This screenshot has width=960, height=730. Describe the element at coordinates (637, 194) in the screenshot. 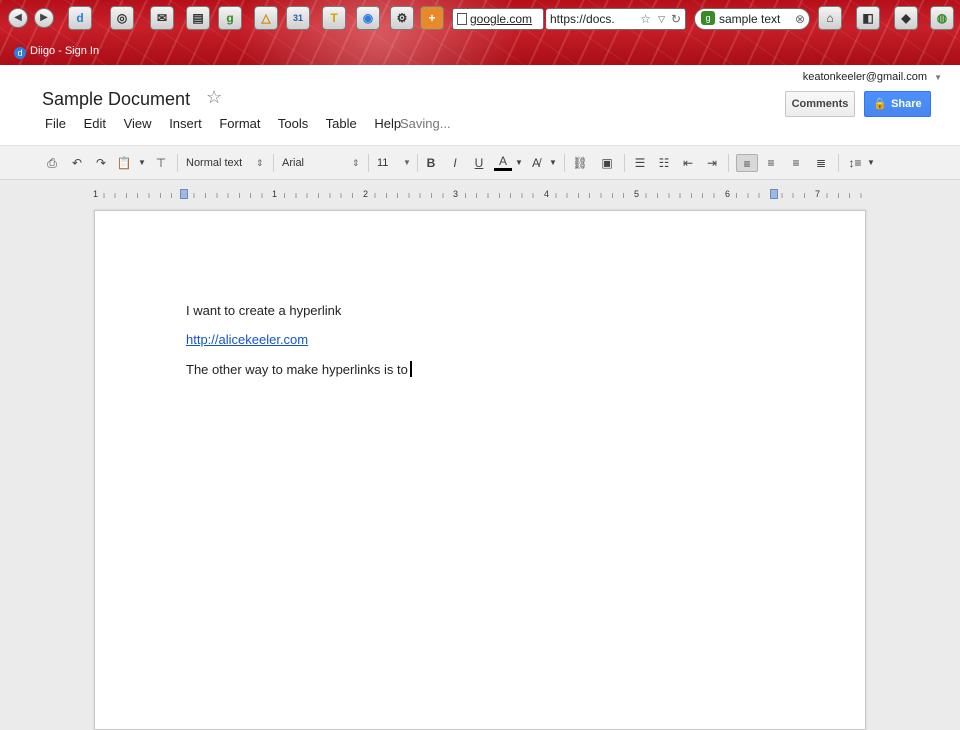

I see `ruler-number: 5` at that location.